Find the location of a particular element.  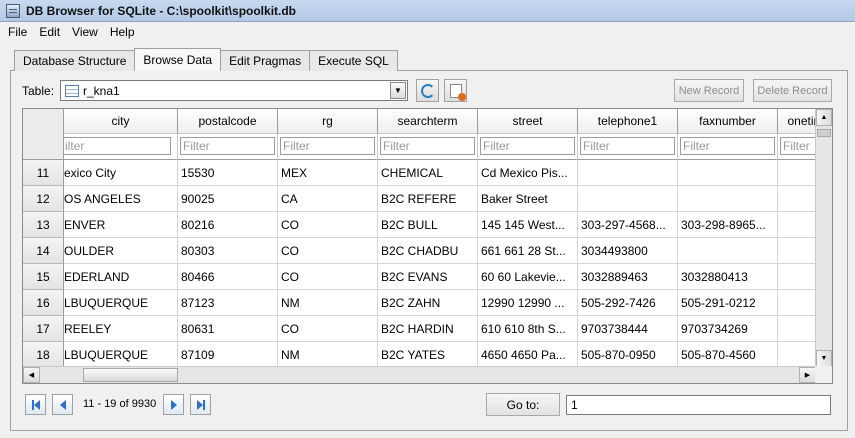

filter-input-city is located at coordinates (116, 146).